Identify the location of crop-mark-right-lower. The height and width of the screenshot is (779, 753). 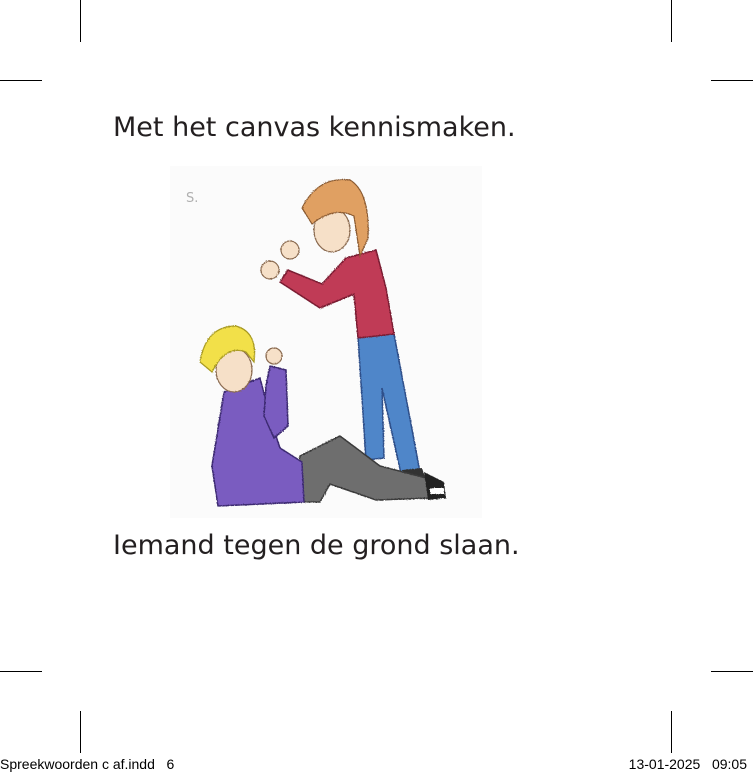
(732, 671).